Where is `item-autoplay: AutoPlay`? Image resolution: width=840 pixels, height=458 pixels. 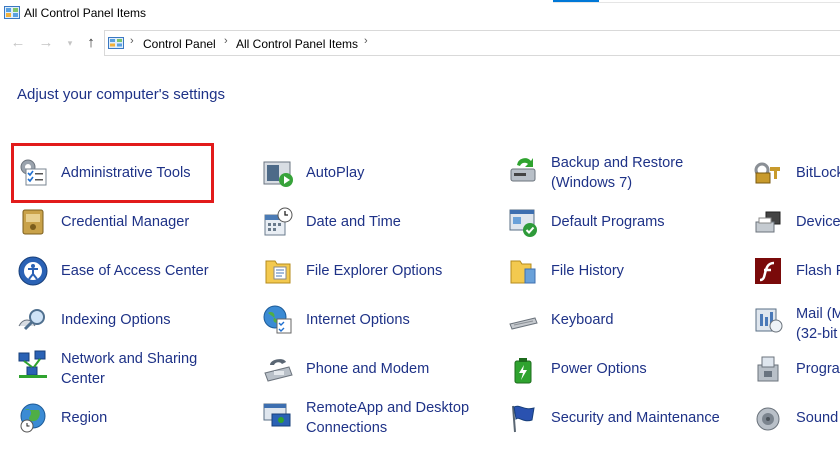 item-autoplay: AutoPlay is located at coordinates (362, 177).